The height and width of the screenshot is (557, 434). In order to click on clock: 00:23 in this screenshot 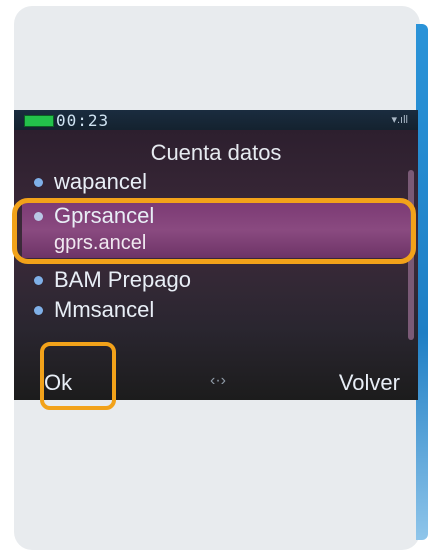, I will do `click(83, 120)`.